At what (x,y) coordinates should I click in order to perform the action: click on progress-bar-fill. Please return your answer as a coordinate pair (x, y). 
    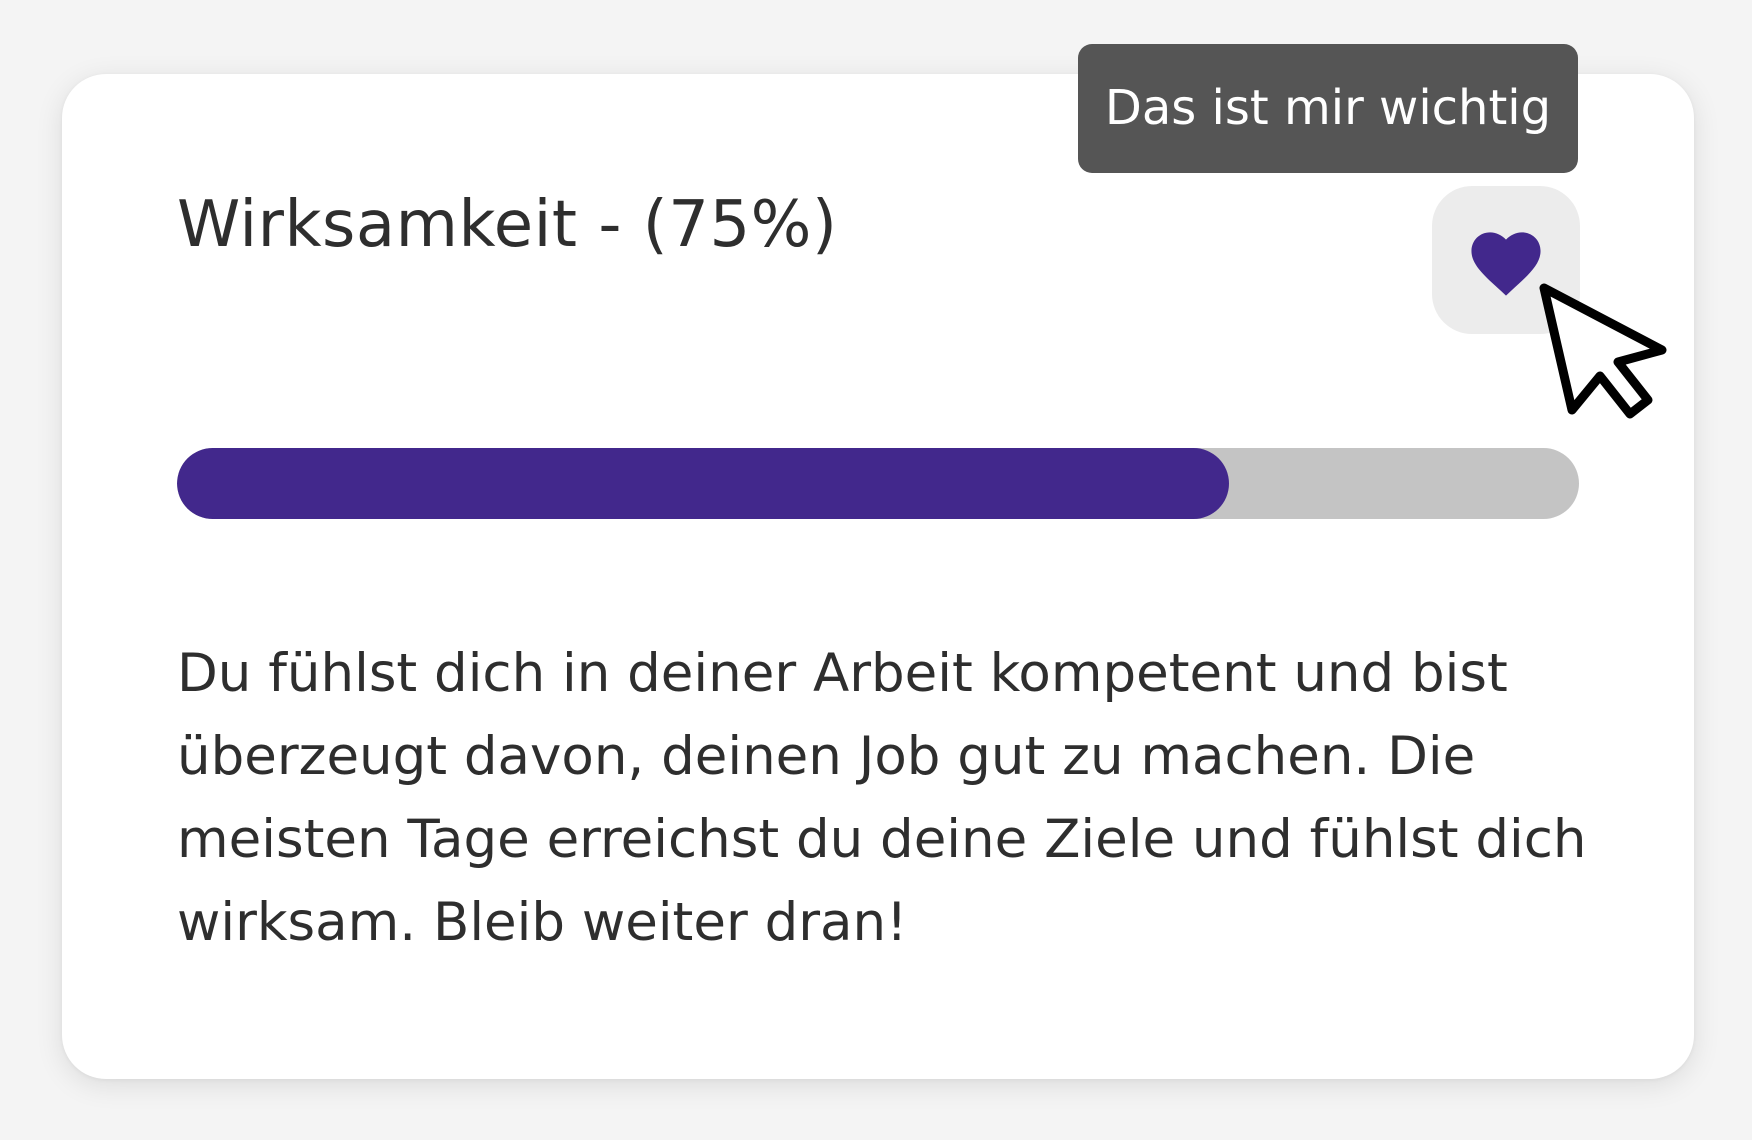
    Looking at the image, I should click on (703, 483).